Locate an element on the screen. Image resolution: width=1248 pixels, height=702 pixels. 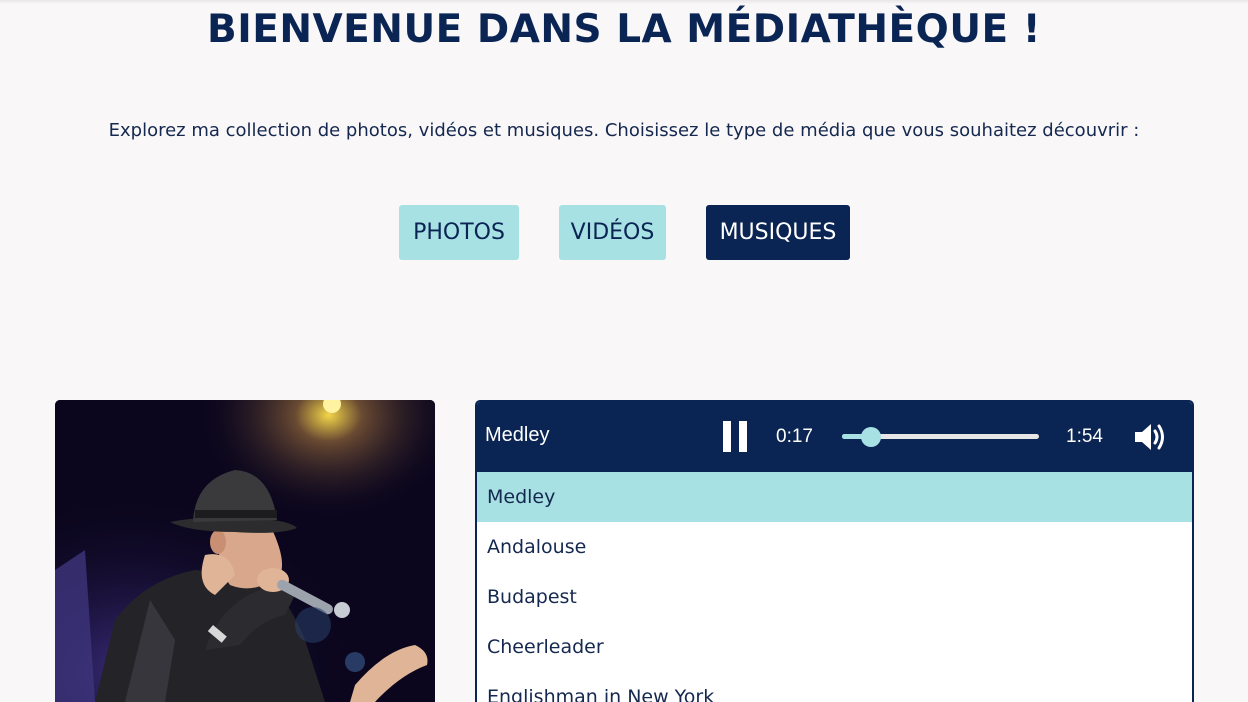
pause-icon is located at coordinates (736, 436).